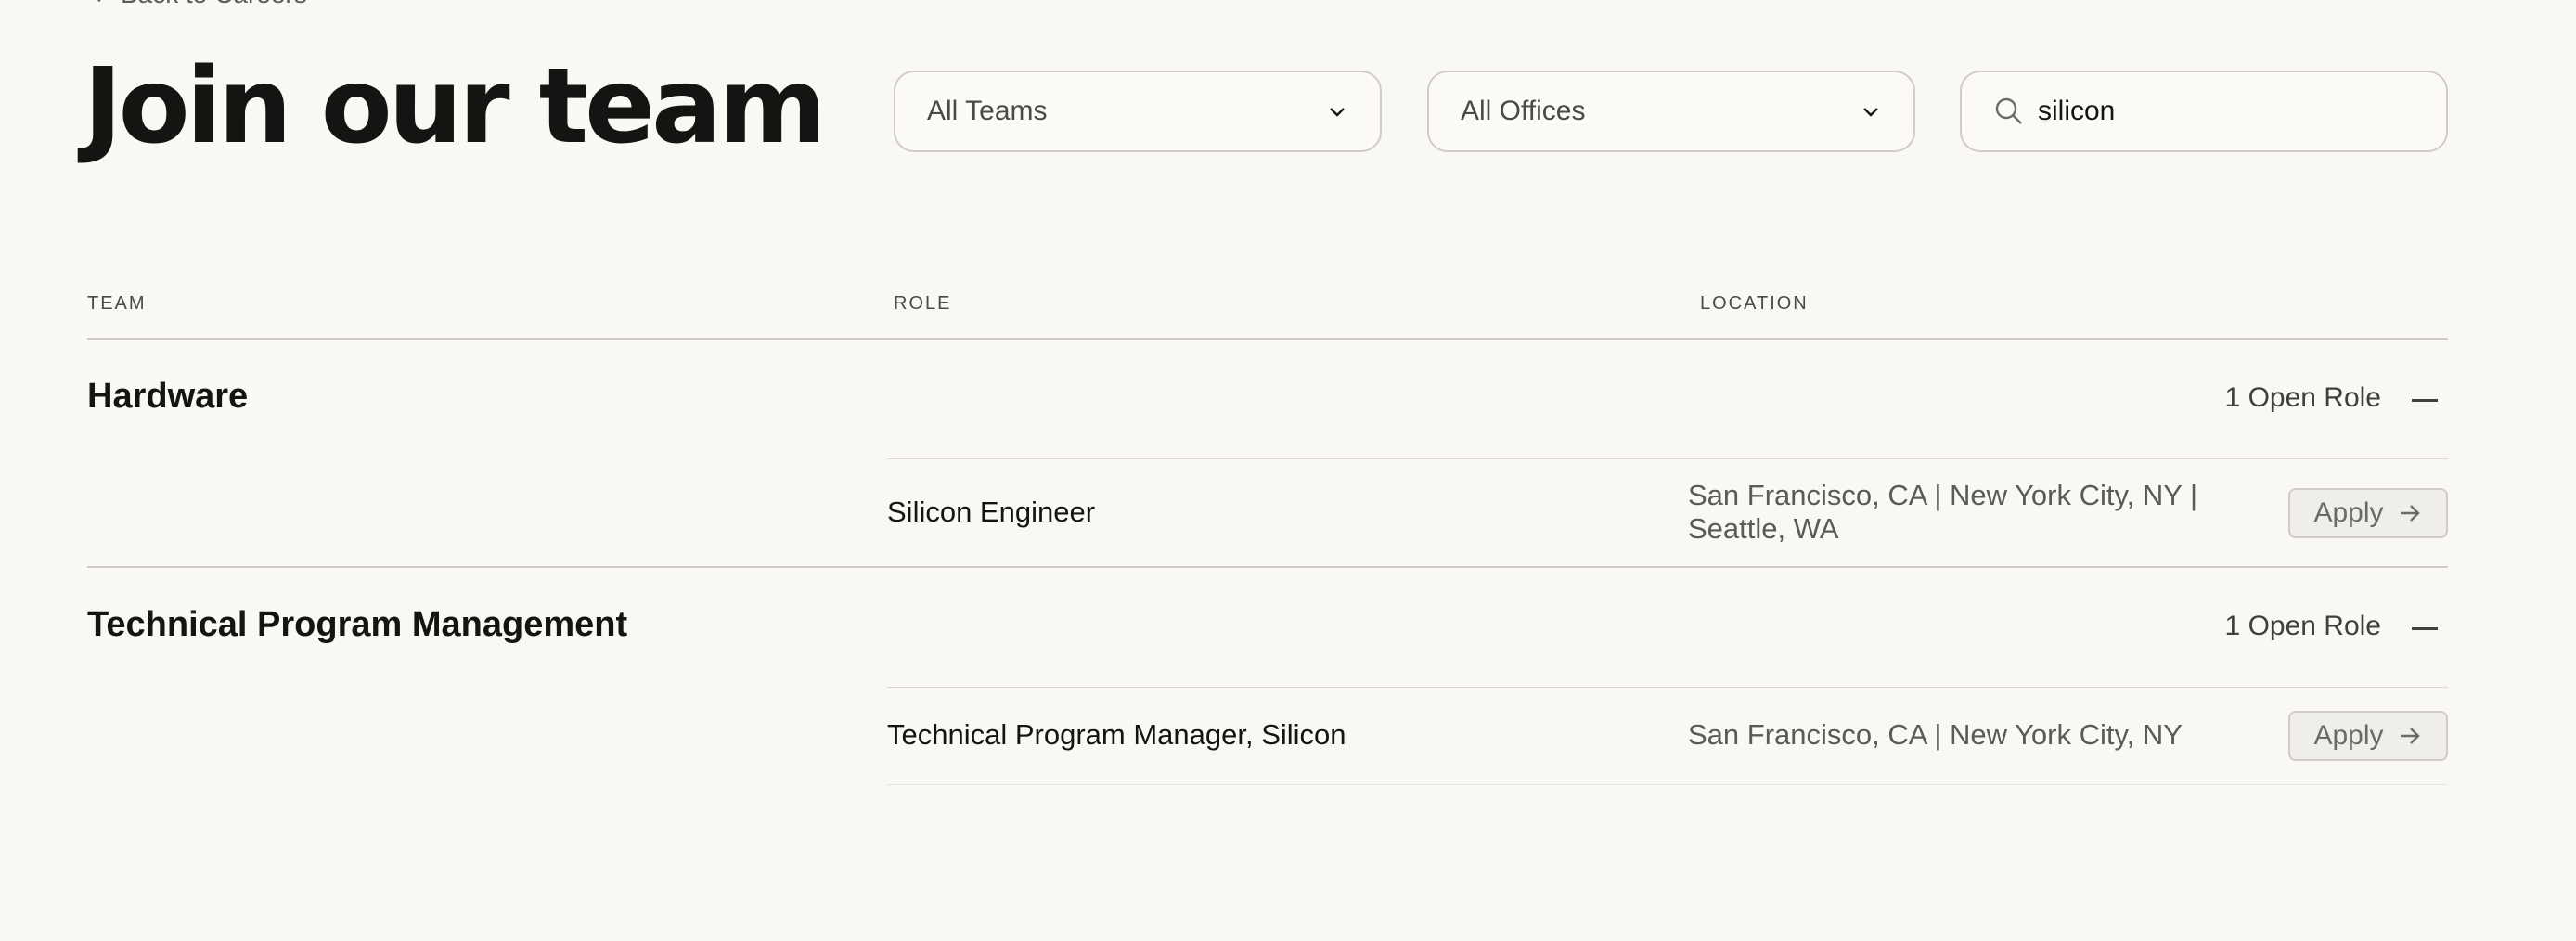 This screenshot has height=941, width=2576. What do you see at coordinates (2226, 111) in the screenshot?
I see `search-input` at bounding box center [2226, 111].